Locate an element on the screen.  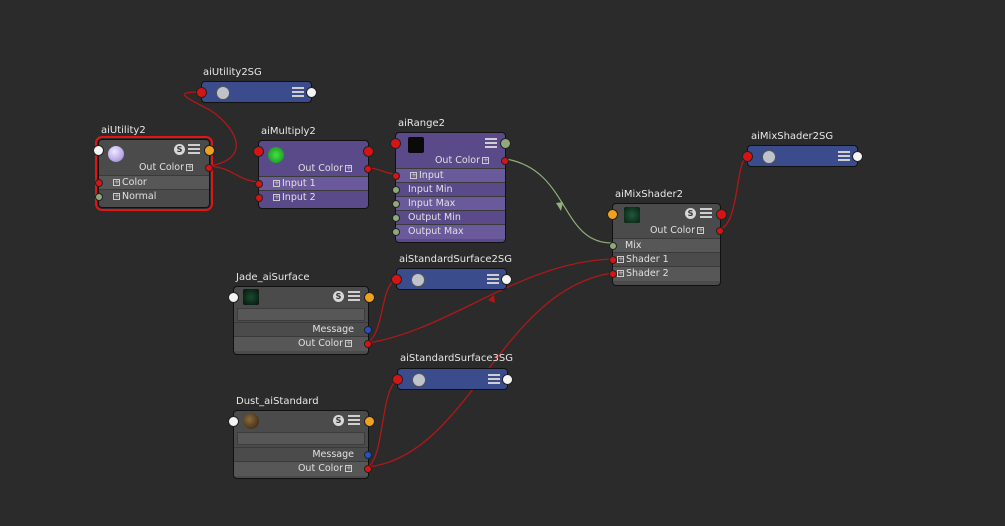
input-port-input1 is located at coordinates (259, 184).